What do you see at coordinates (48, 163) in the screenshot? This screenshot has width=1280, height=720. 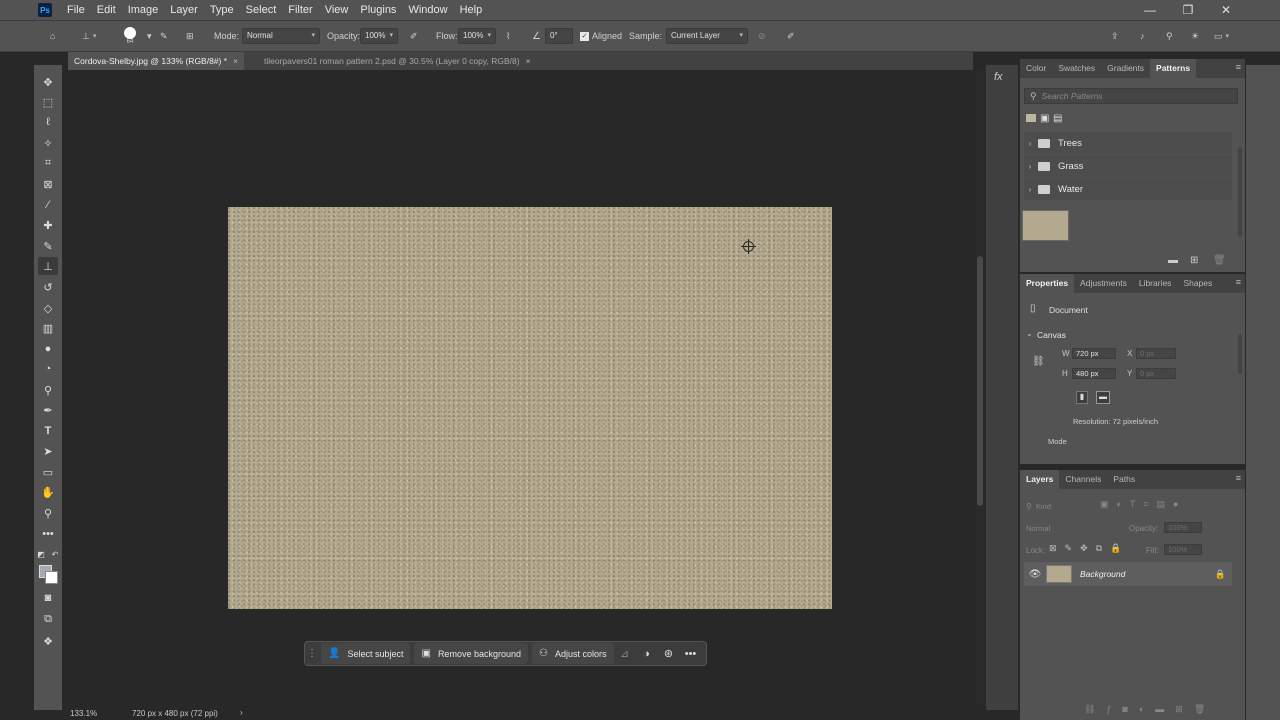 I see `crop-tool-icon: ⌗` at bounding box center [48, 163].